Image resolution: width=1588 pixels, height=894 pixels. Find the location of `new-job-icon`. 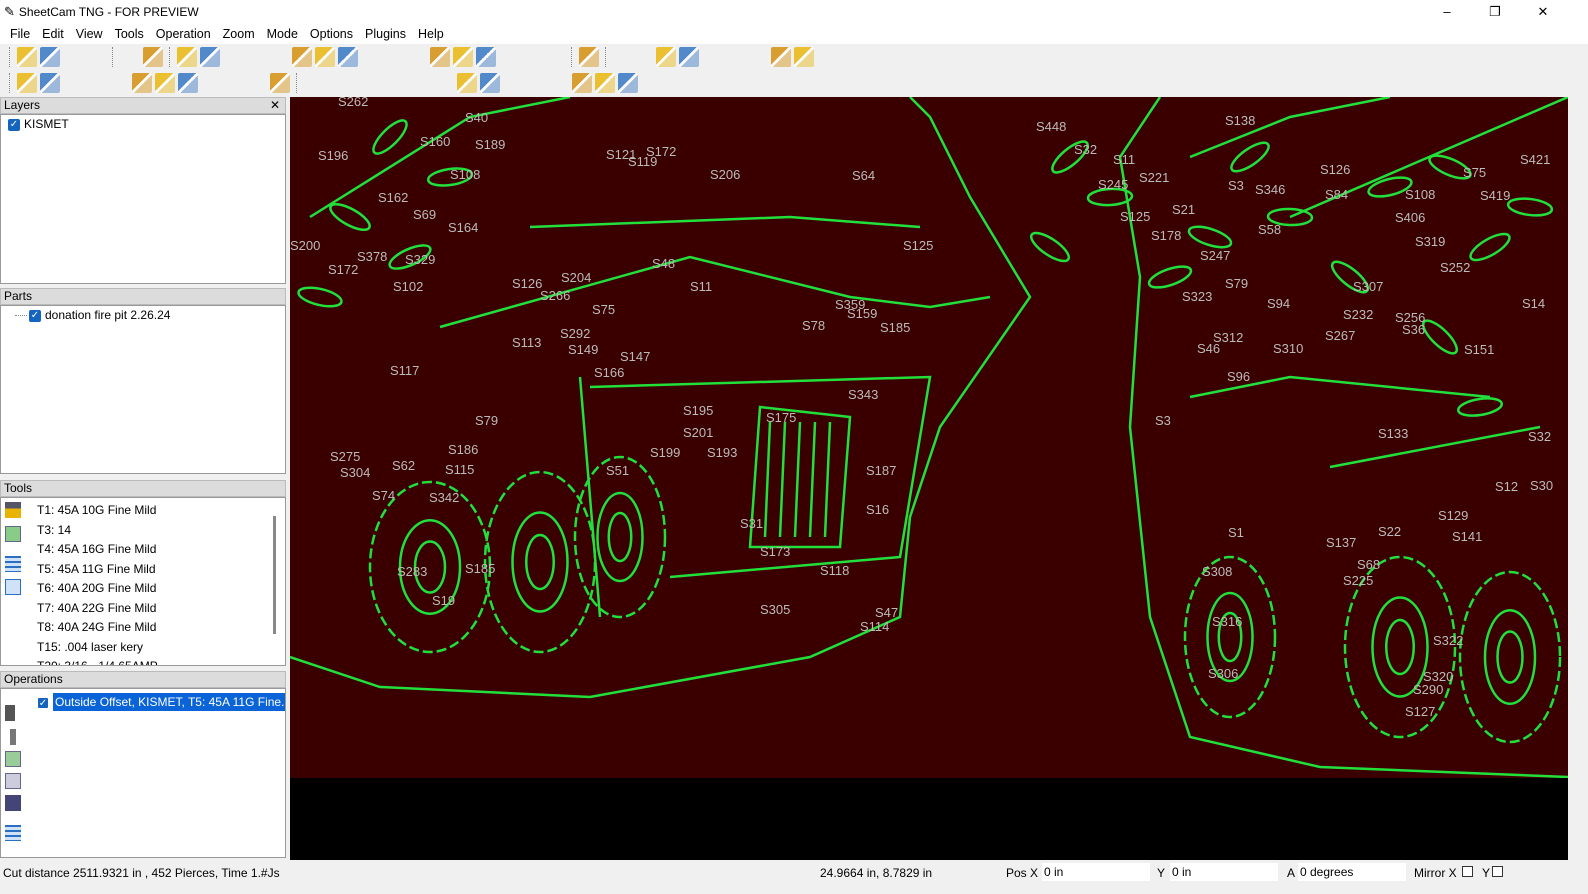

new-job-icon is located at coordinates (27, 57).